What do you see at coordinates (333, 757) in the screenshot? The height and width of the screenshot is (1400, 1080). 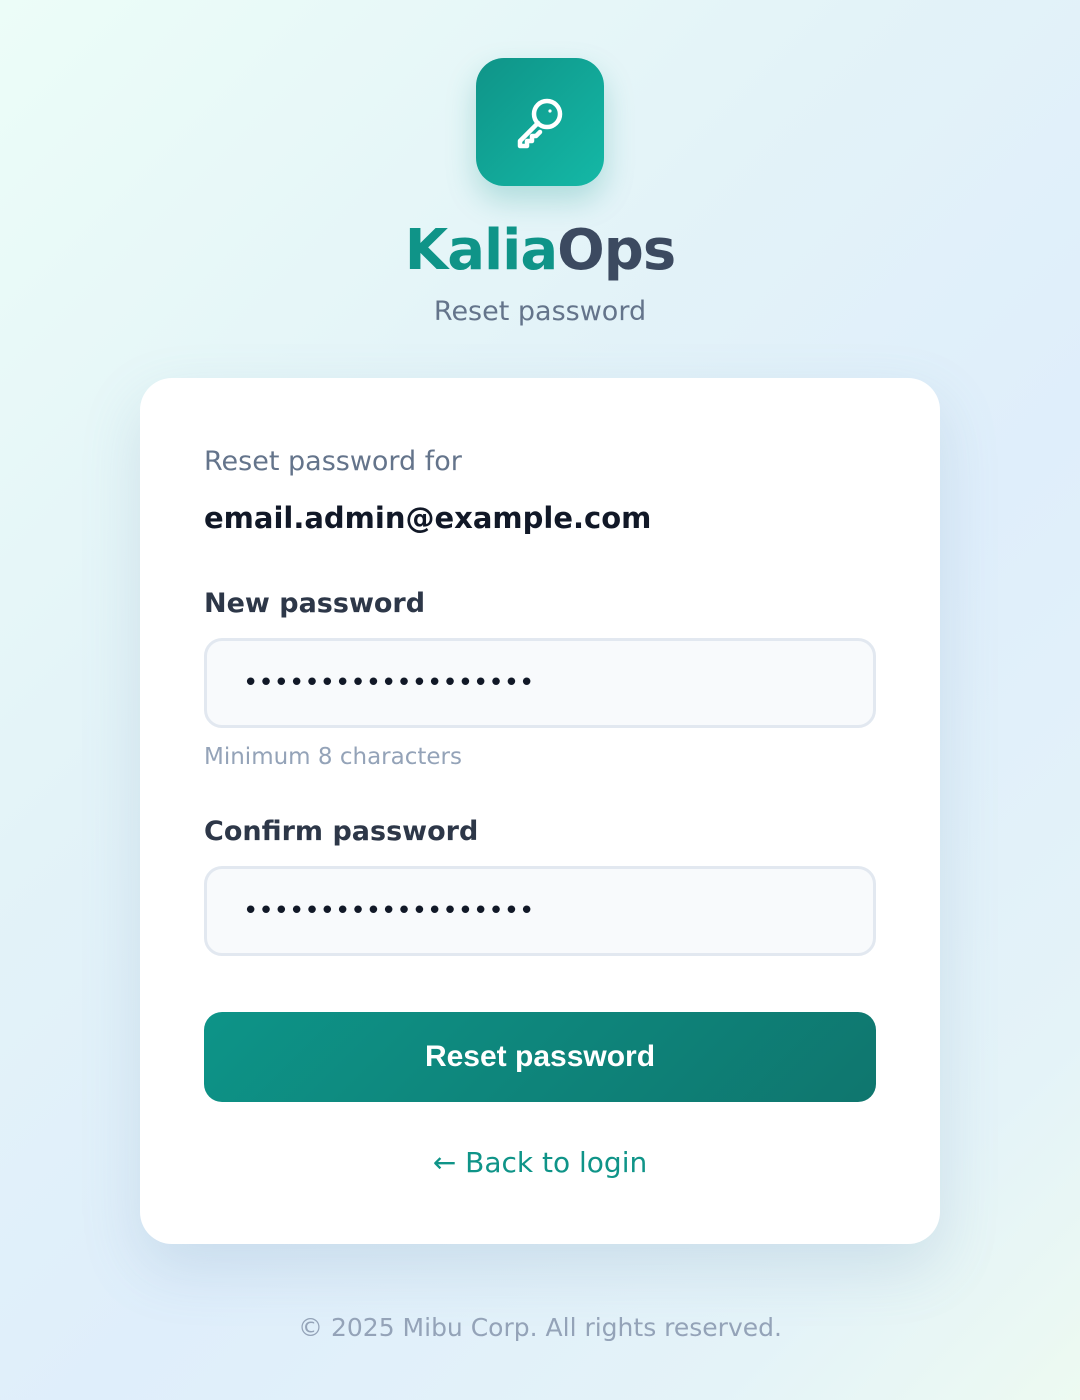 I see `new-password-hint: Minimum 8 characters` at bounding box center [333, 757].